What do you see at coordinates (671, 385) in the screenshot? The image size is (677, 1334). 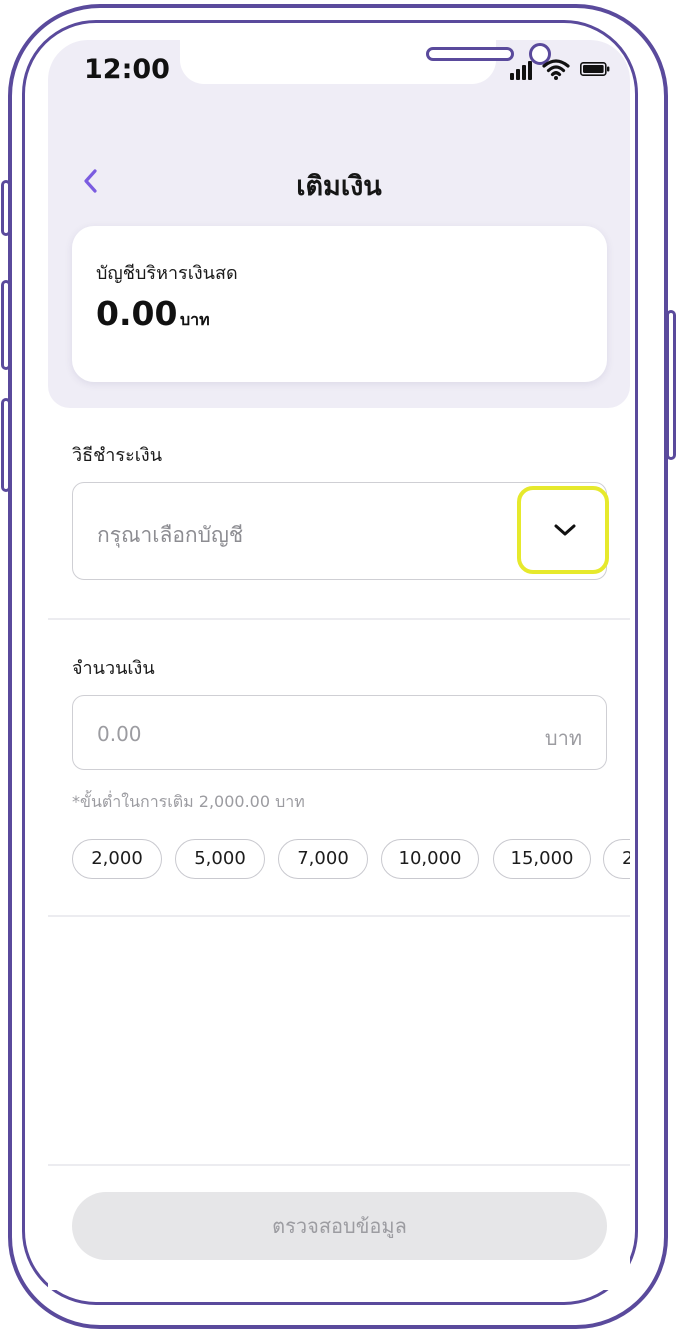 I see `side-button-power` at bounding box center [671, 385].